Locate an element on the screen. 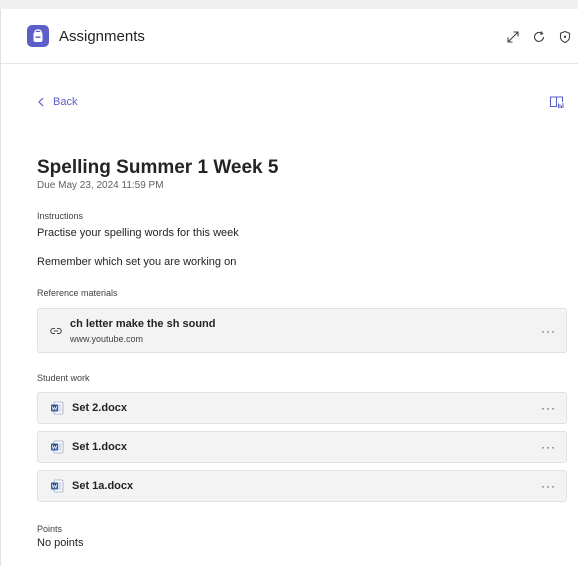 Image resolution: width=578 pixels, height=566 pixels. immersive-reader-icon is located at coordinates (557, 102).